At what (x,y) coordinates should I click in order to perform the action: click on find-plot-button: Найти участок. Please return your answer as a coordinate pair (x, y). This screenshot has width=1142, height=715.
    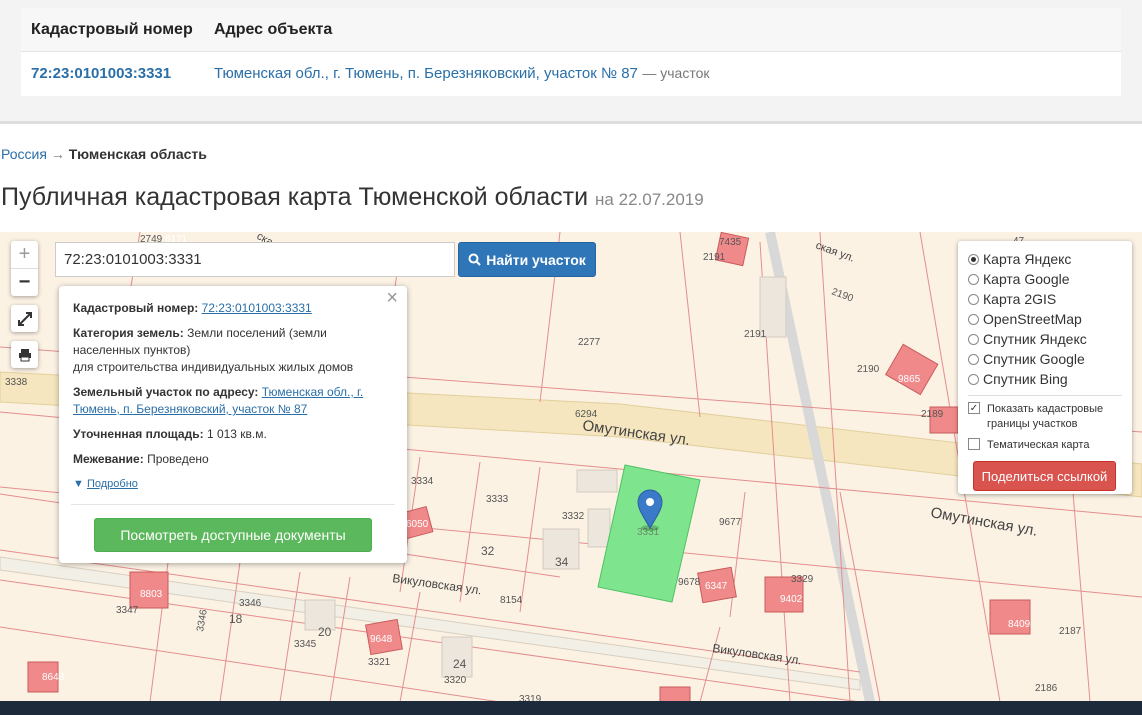
    Looking at the image, I should click on (527, 259).